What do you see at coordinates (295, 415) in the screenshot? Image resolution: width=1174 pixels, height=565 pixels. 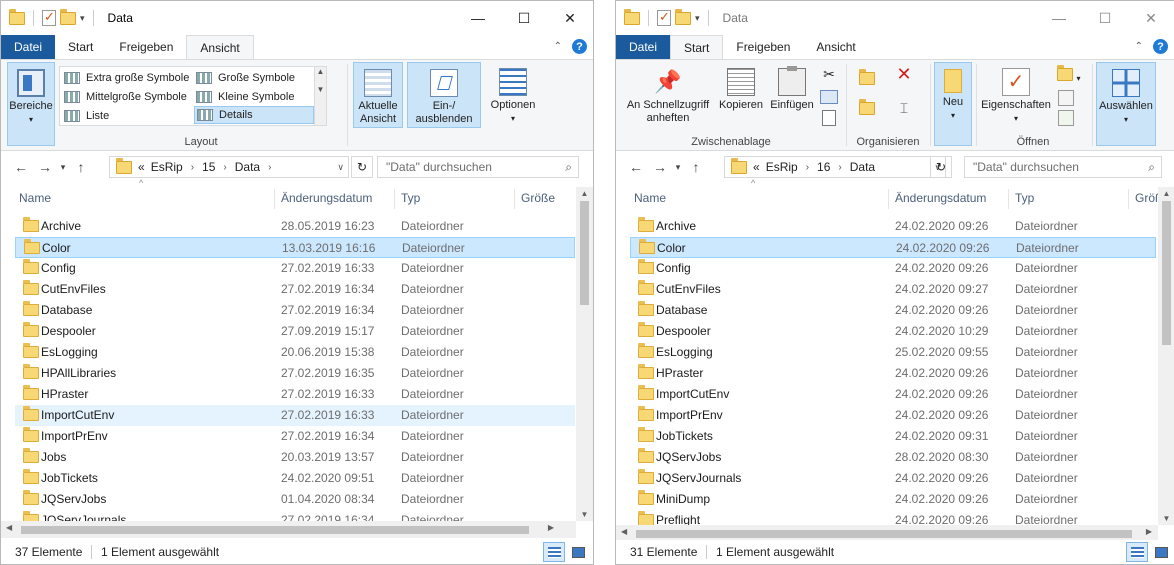 I see `table-row: ImportCutEnv 27.02.2019 16:33 Dateiordner` at bounding box center [295, 415].